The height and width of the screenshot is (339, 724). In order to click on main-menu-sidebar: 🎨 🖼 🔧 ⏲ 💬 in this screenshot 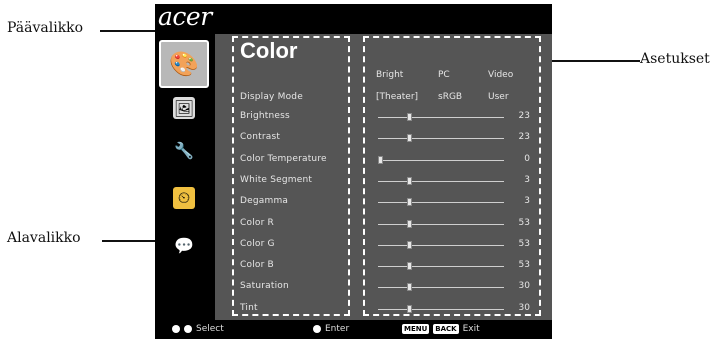, I will do `click(185, 177)`.